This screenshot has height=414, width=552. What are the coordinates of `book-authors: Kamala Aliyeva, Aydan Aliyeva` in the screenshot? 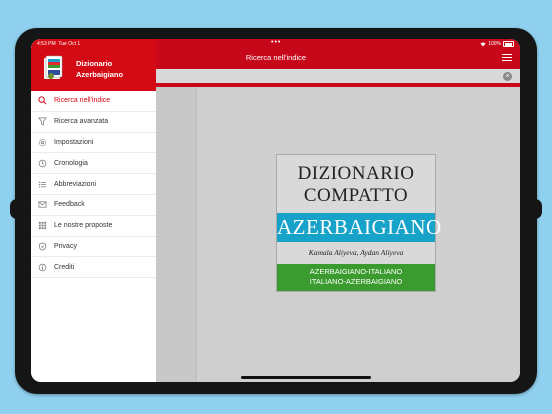 It's located at (356, 253).